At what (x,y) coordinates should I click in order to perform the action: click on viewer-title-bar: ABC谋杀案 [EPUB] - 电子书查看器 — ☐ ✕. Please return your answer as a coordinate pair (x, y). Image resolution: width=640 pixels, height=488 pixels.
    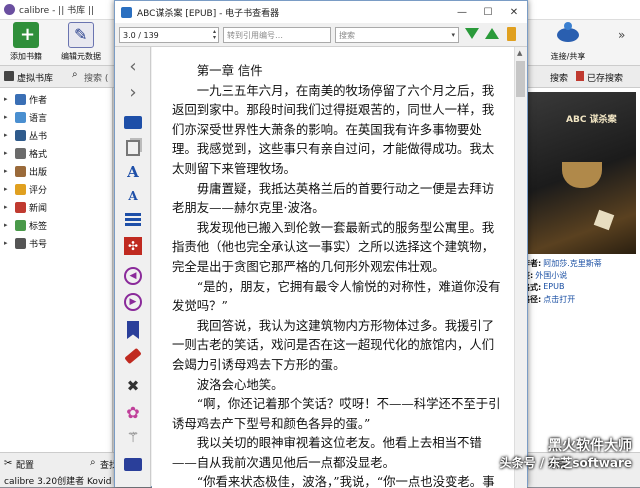
    Looking at the image, I should click on (321, 12).